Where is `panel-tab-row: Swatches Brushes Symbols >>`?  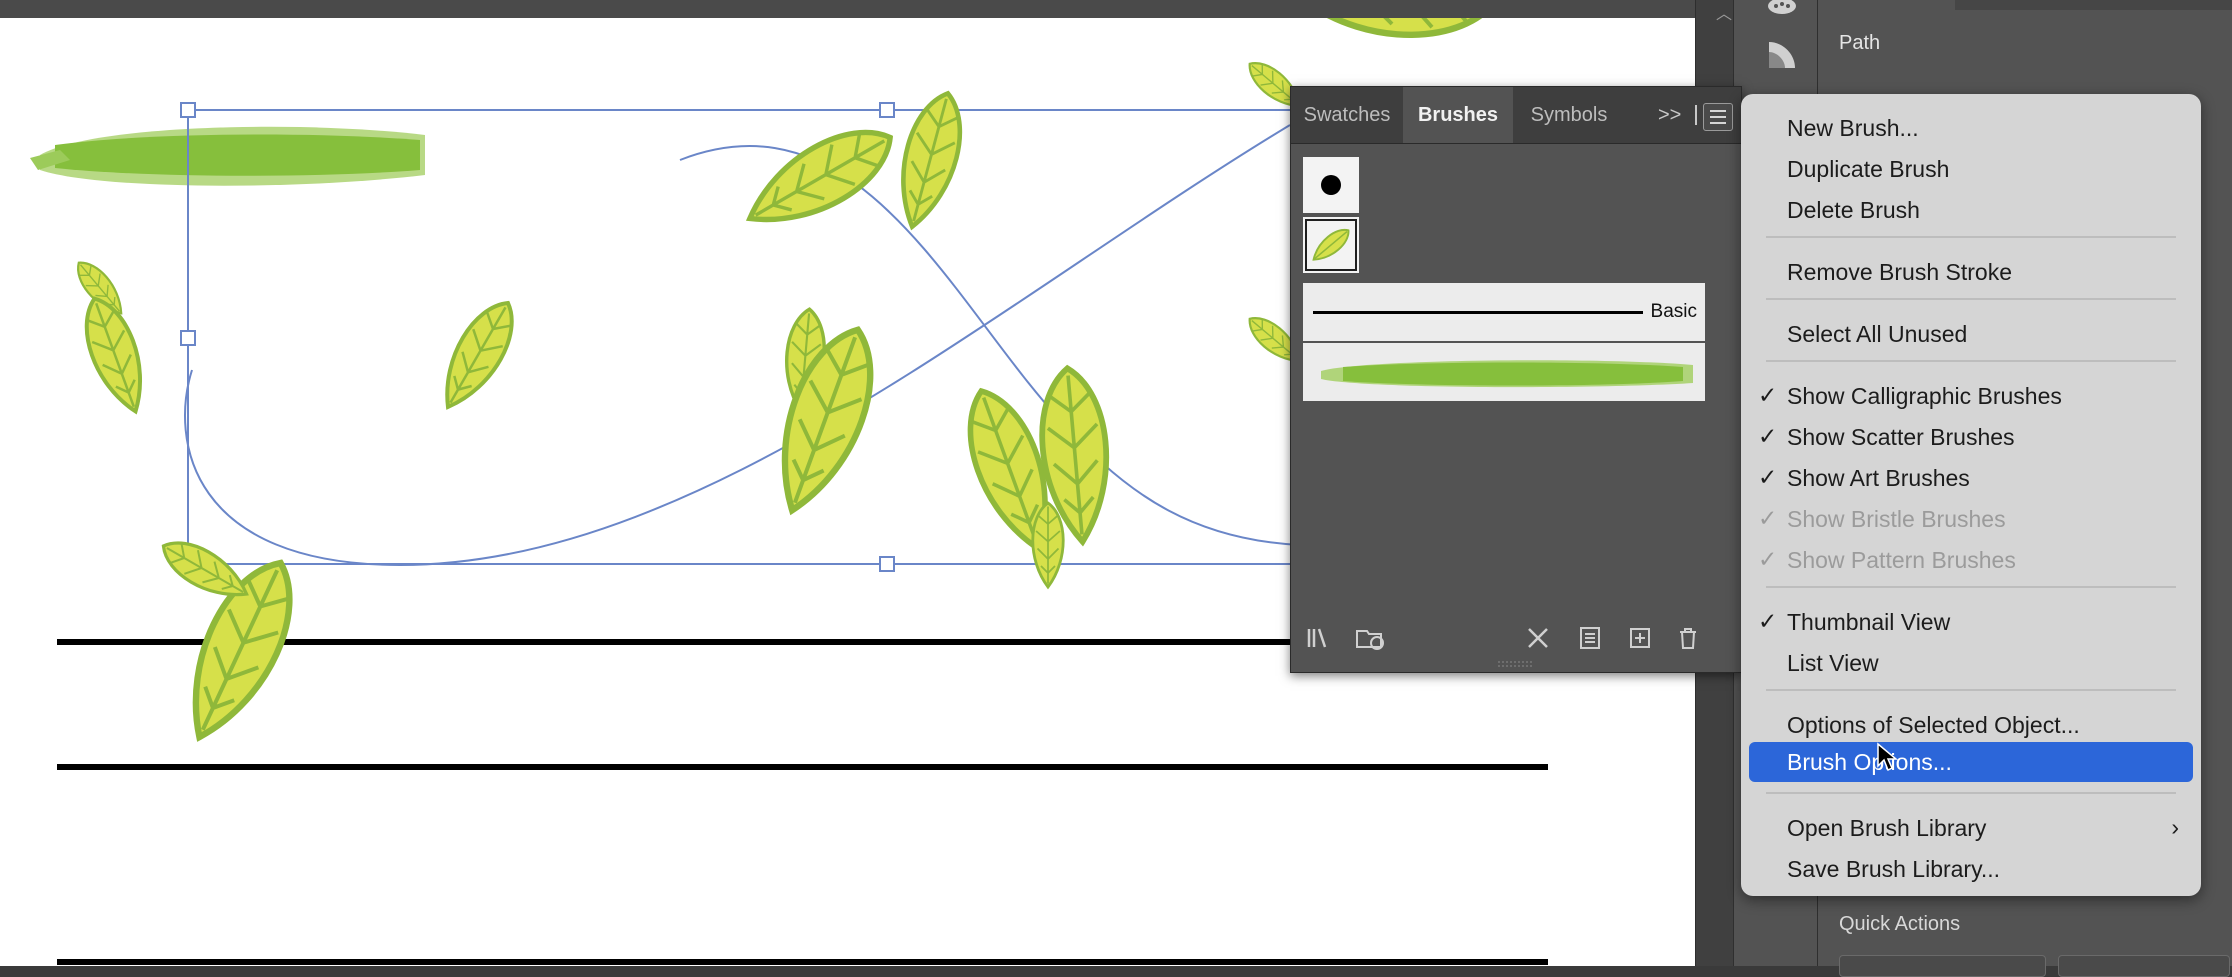
panel-tab-row: Swatches Brushes Symbols >> is located at coordinates (1516, 115).